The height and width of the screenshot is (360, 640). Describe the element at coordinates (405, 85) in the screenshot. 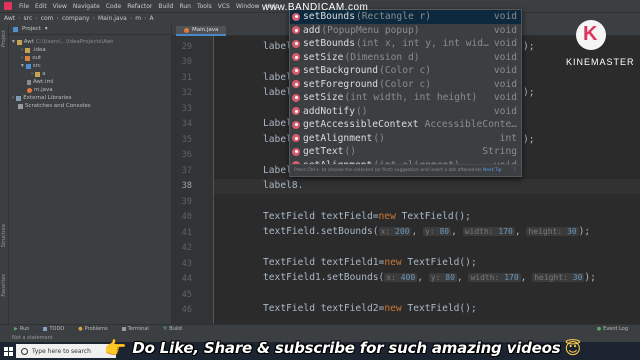

I see `completion-item: setForeground (Color c) void` at that location.